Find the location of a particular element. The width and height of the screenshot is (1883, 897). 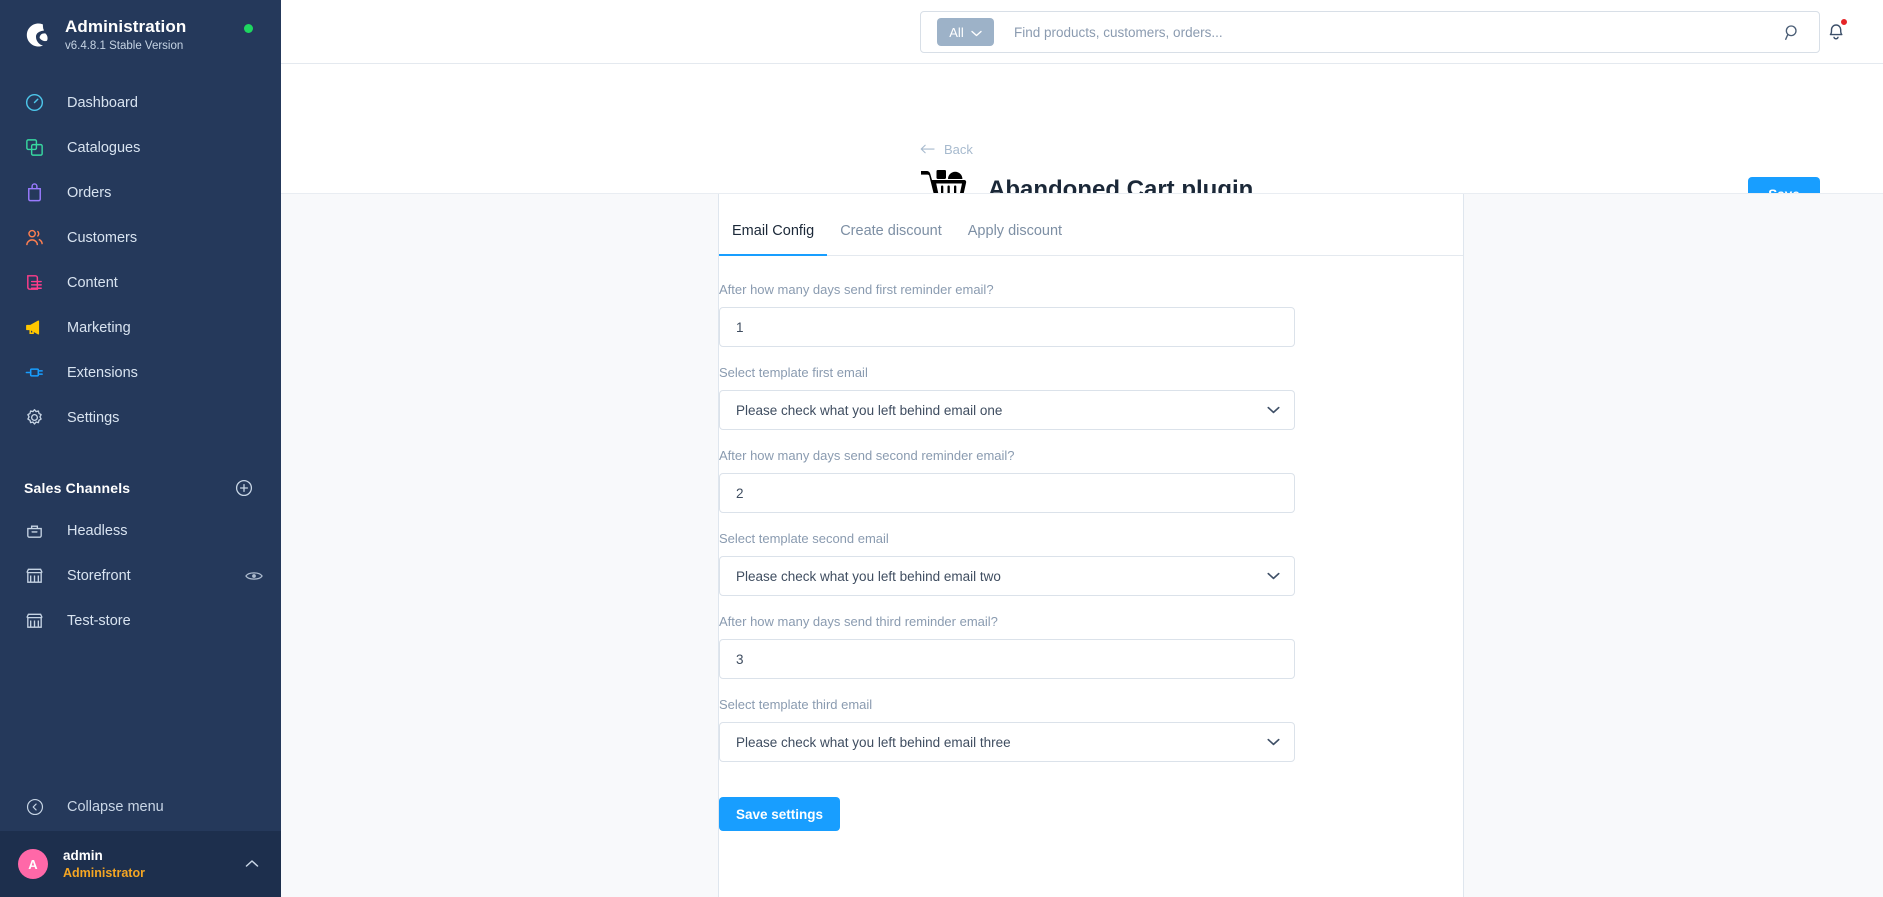

tab-apply-discount: Apply discount is located at coordinates (1015, 238).